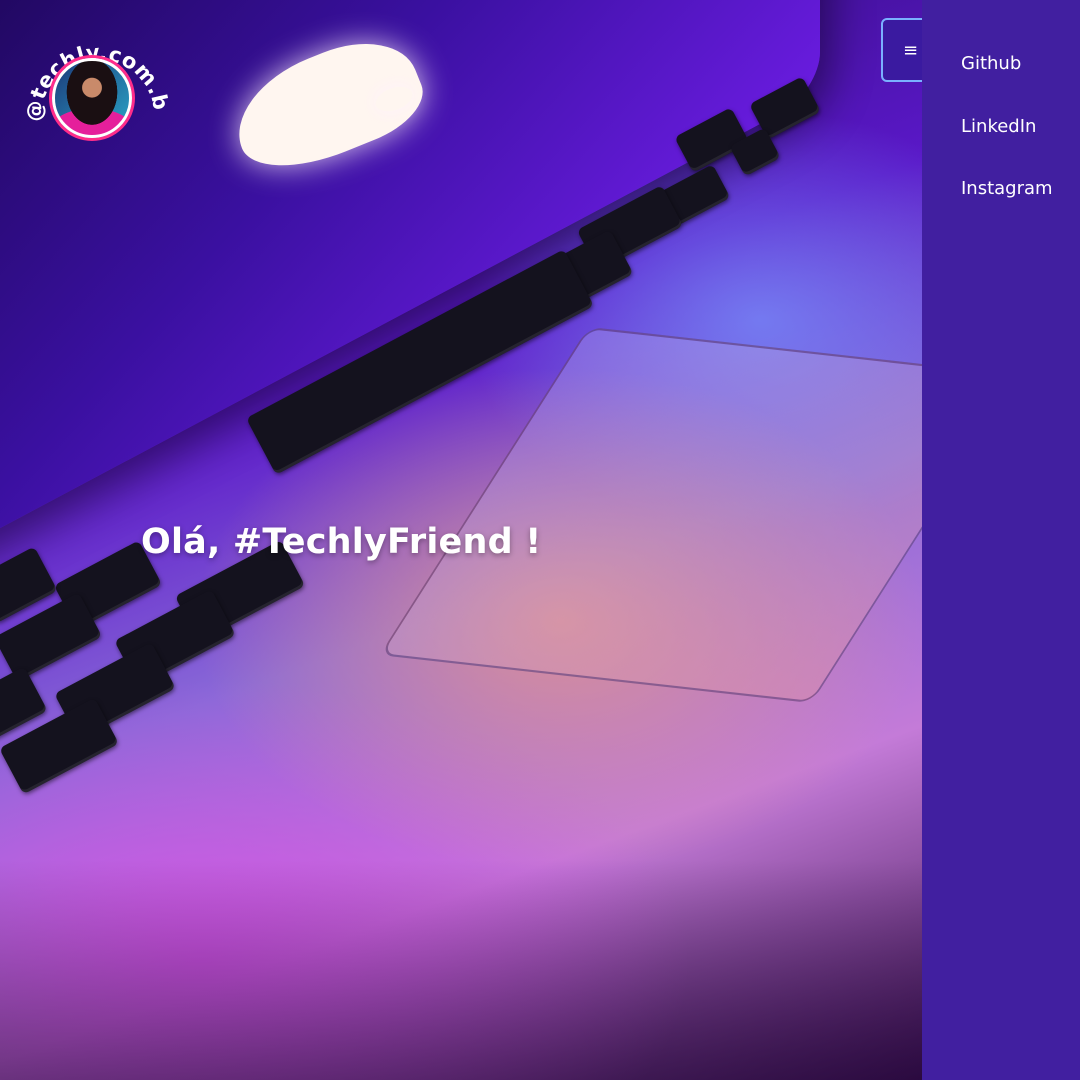 Image resolution: width=1080 pixels, height=1080 pixels. I want to click on brand-badge: @techly.com.br, so click(88, 75).